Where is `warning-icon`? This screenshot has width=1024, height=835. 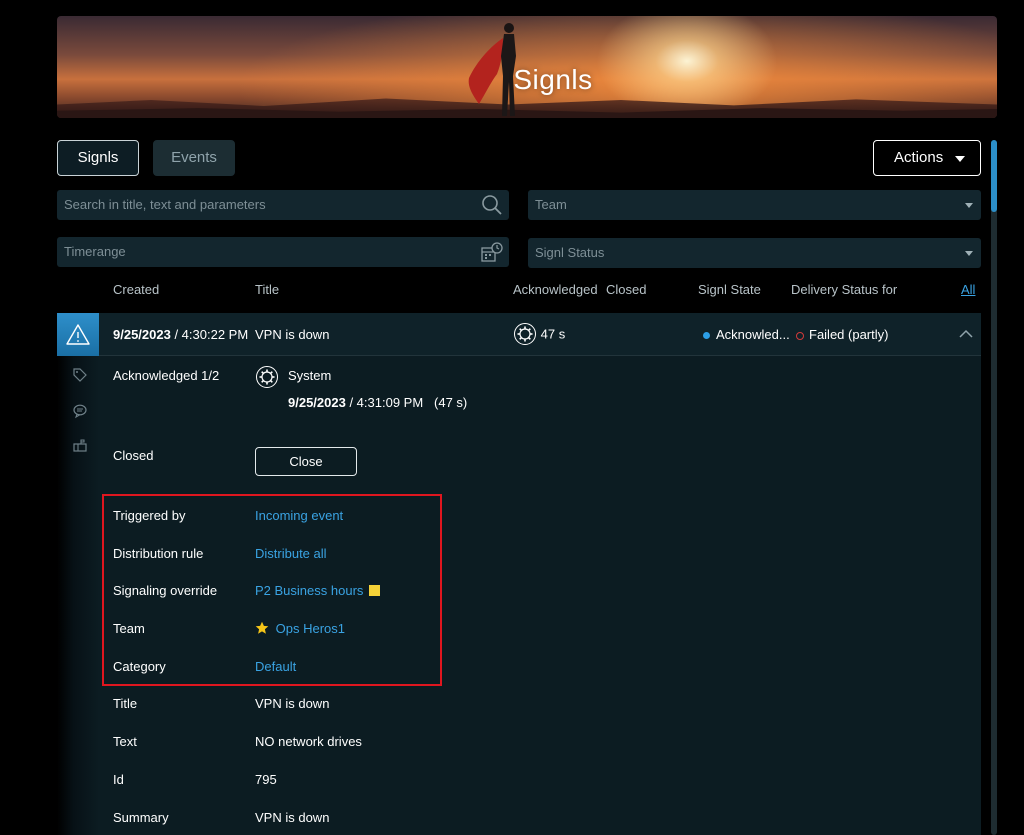
warning-icon is located at coordinates (78, 334).